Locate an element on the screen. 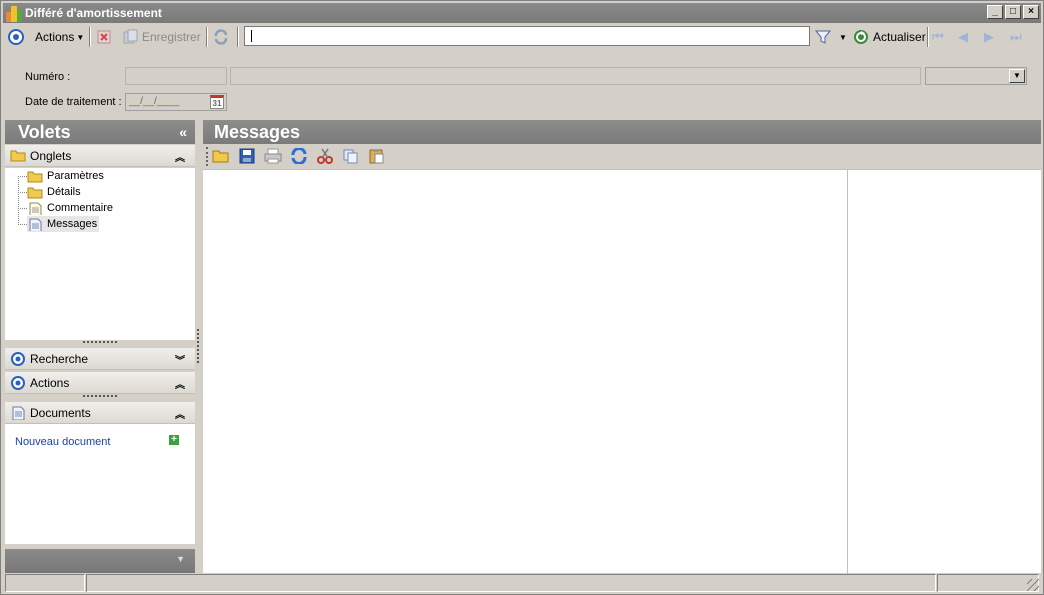 This screenshot has width=1044, height=595. cut-icon is located at coordinates (325, 157).